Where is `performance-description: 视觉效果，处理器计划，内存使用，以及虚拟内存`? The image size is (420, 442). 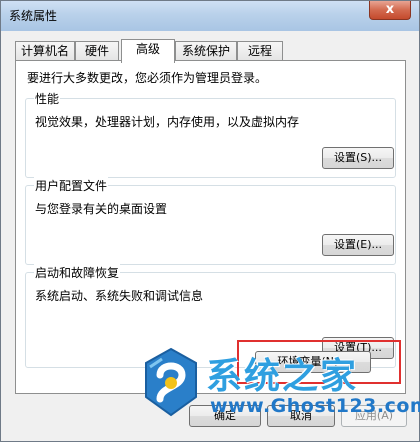 performance-description: 视觉效果，处理器计划，内存使用，以及虚拟内存 is located at coordinates (167, 122).